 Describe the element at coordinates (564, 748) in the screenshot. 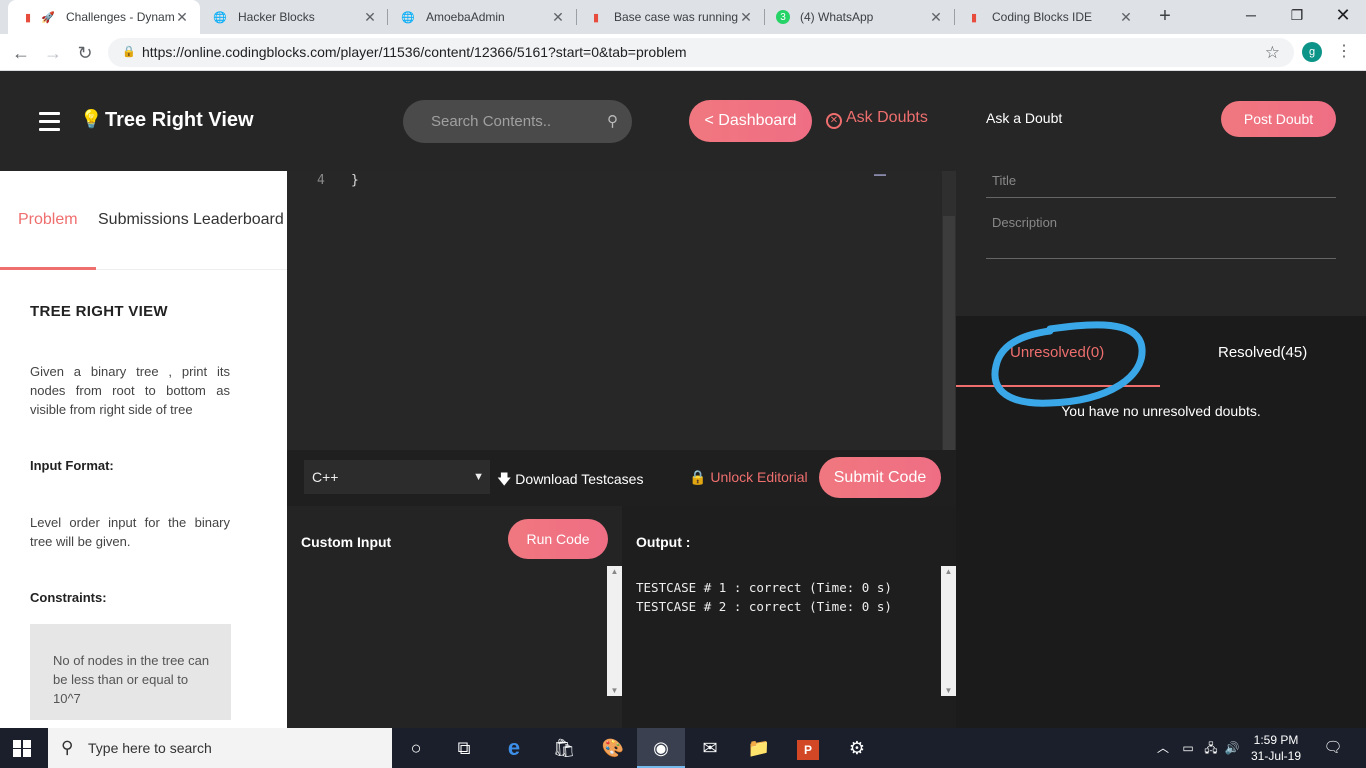

I see `store-icon: 🛍` at that location.